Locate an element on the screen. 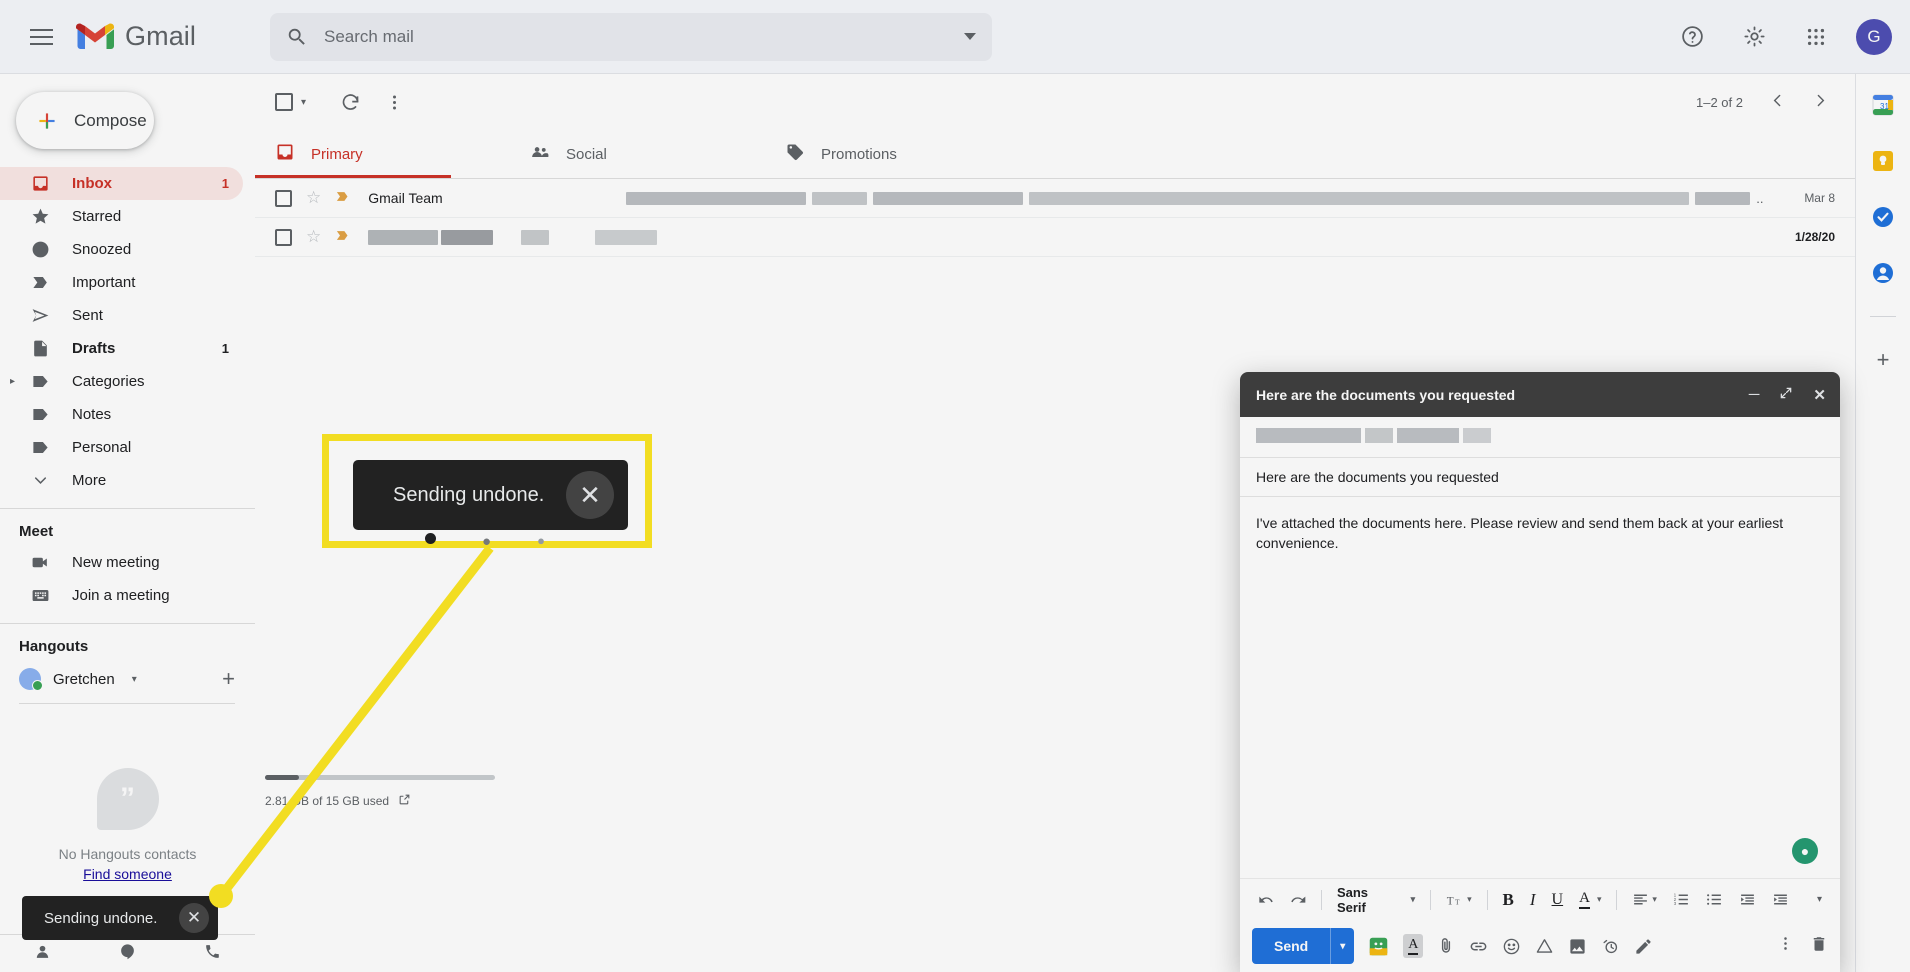 This screenshot has height=972, width=1910. person-icon is located at coordinates (430, 538).